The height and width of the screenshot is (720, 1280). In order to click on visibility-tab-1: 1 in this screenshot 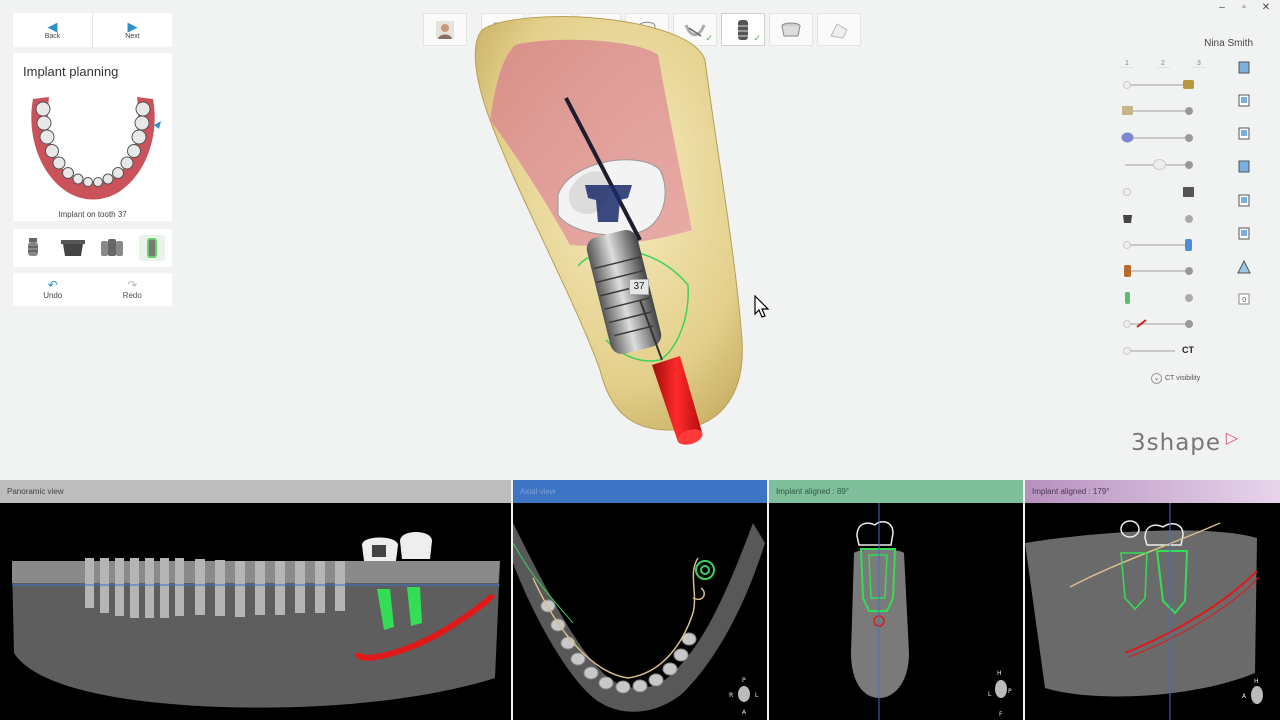, I will do `click(1127, 64)`.